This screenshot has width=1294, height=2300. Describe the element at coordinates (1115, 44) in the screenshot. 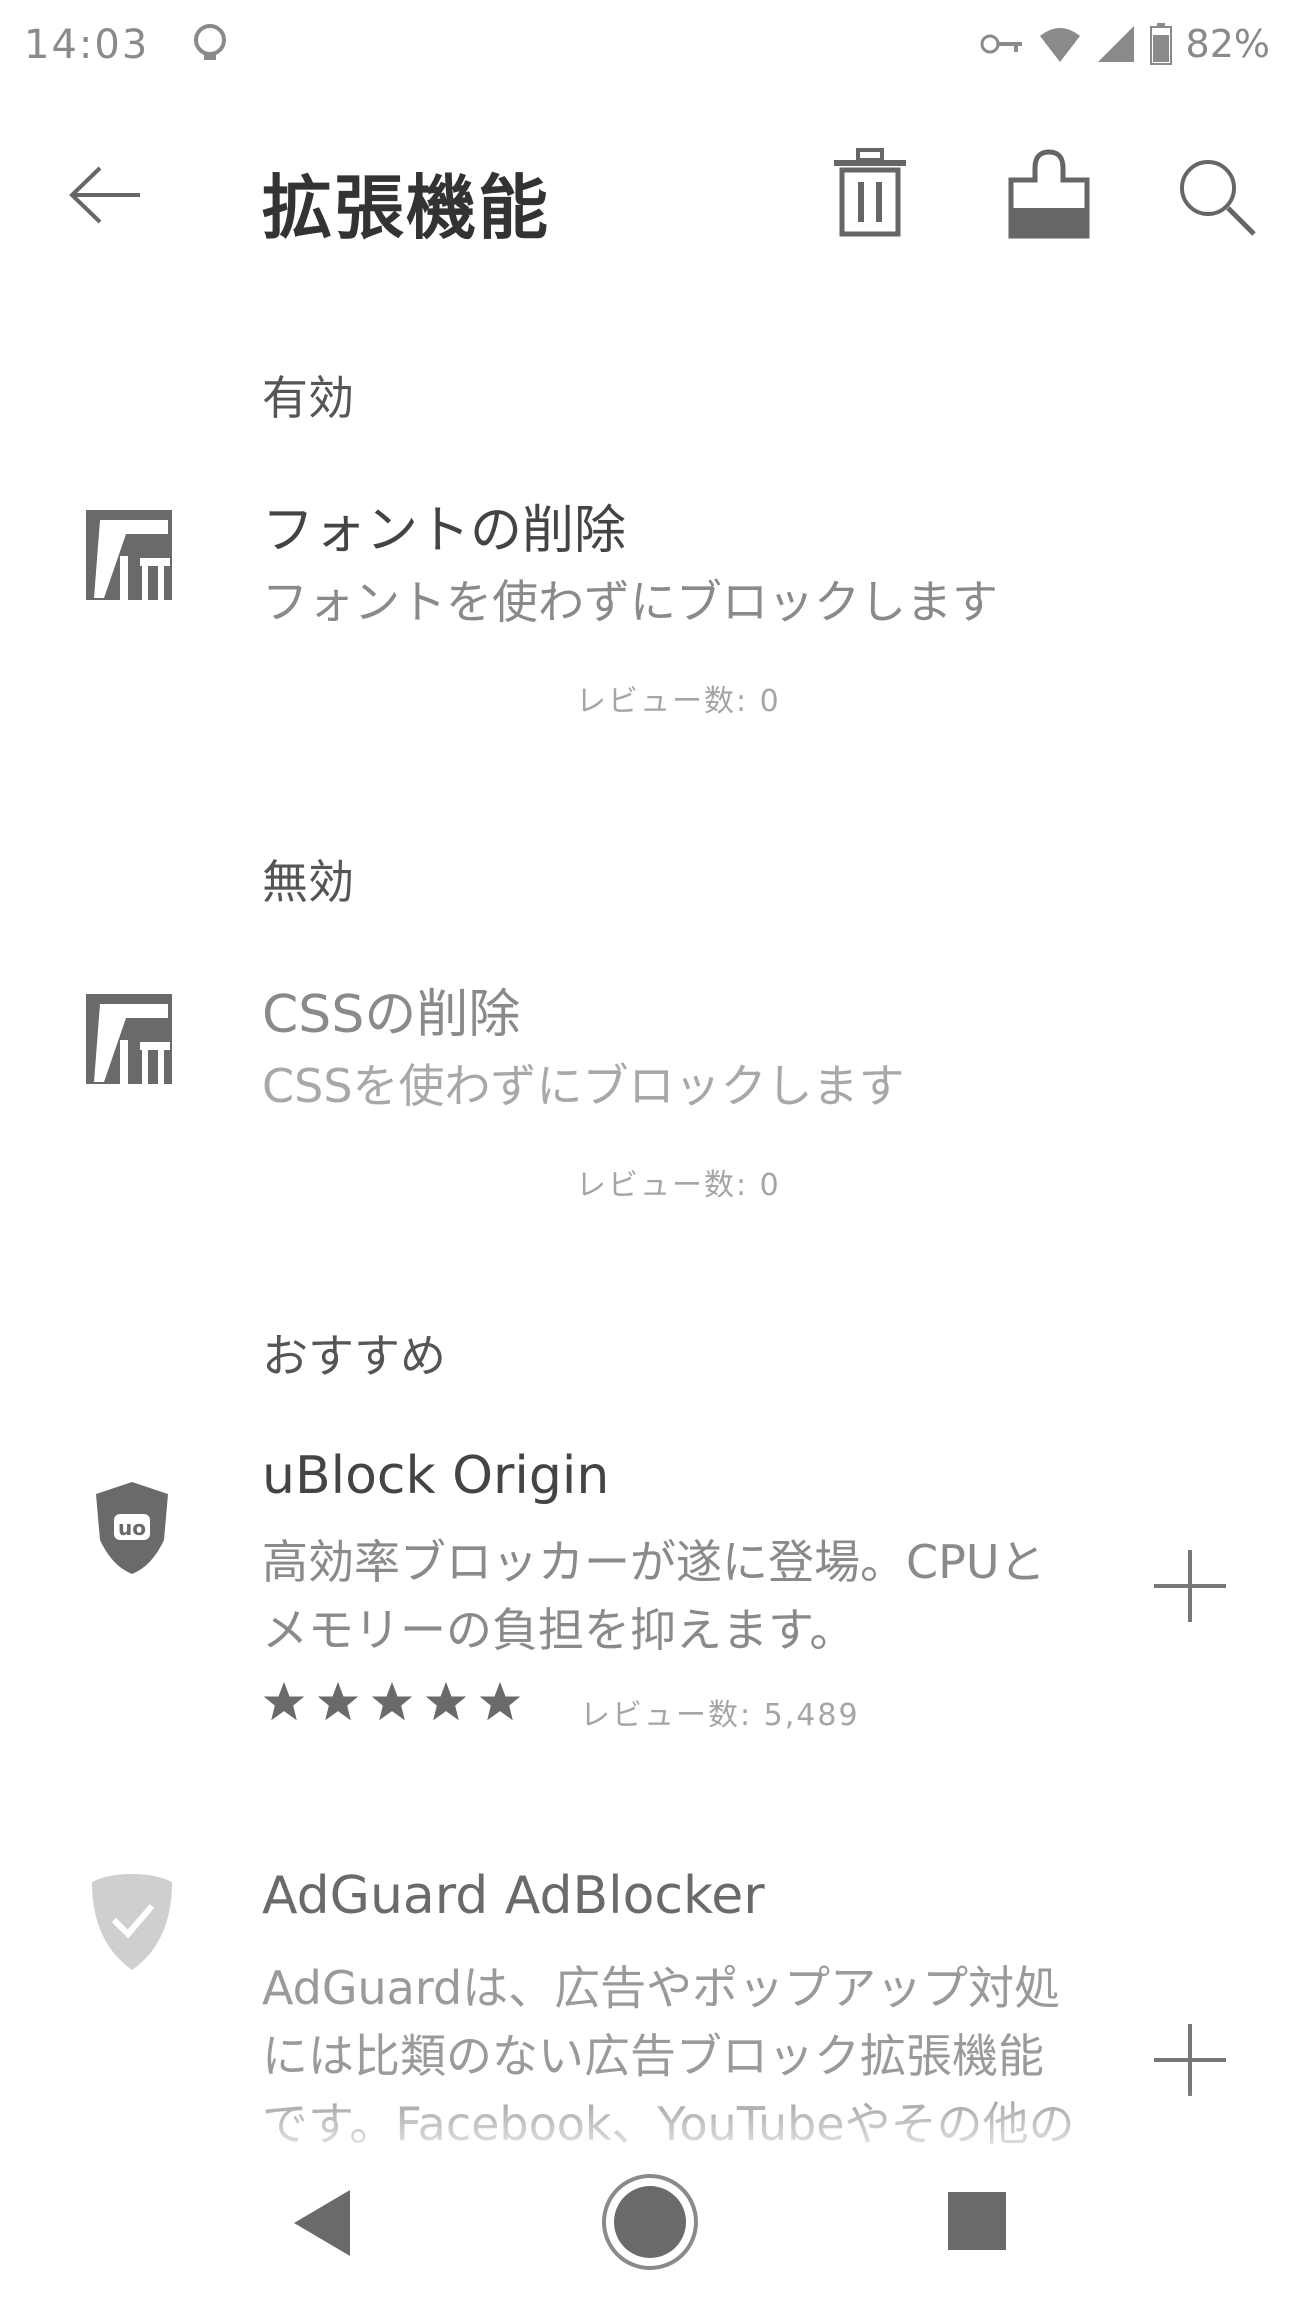

I see `signal-icon` at that location.